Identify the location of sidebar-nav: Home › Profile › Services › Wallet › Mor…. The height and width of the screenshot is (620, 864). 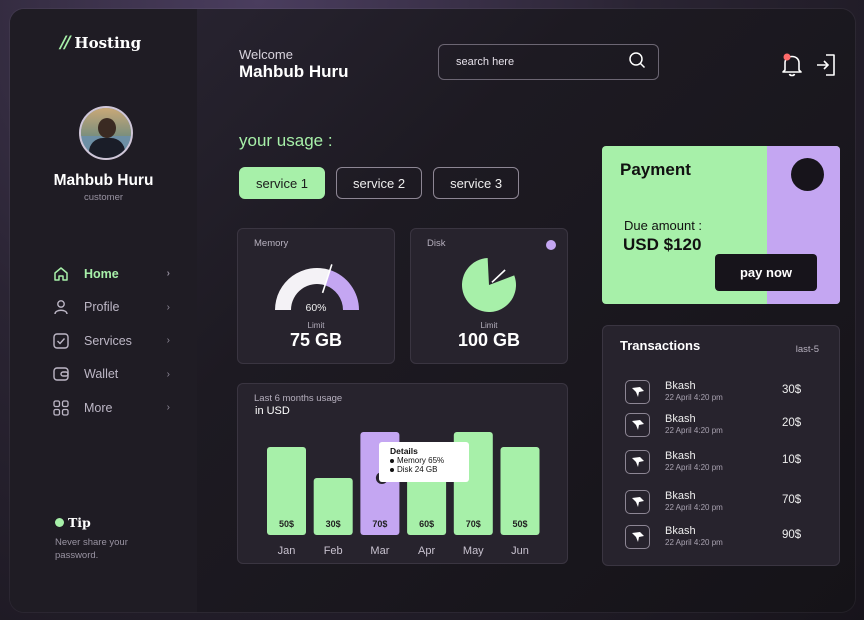
(110, 341).